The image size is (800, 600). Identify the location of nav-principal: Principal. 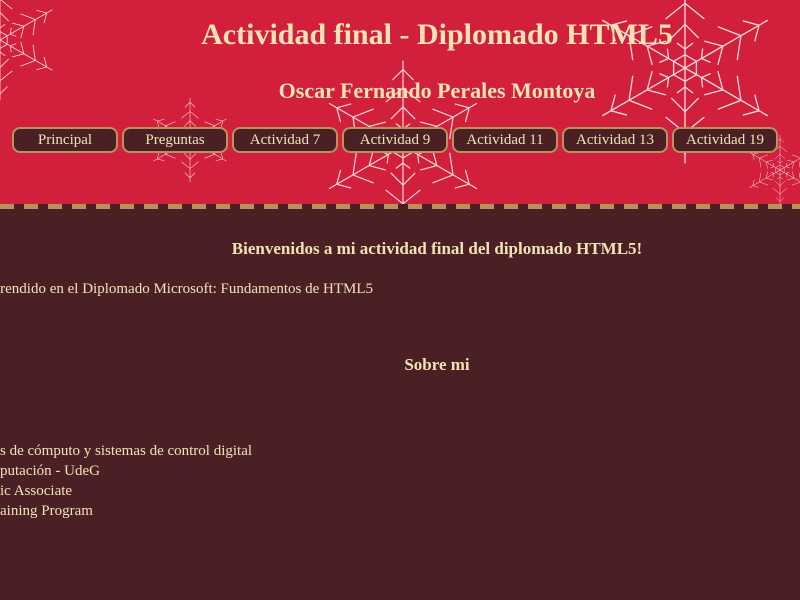
(65, 140).